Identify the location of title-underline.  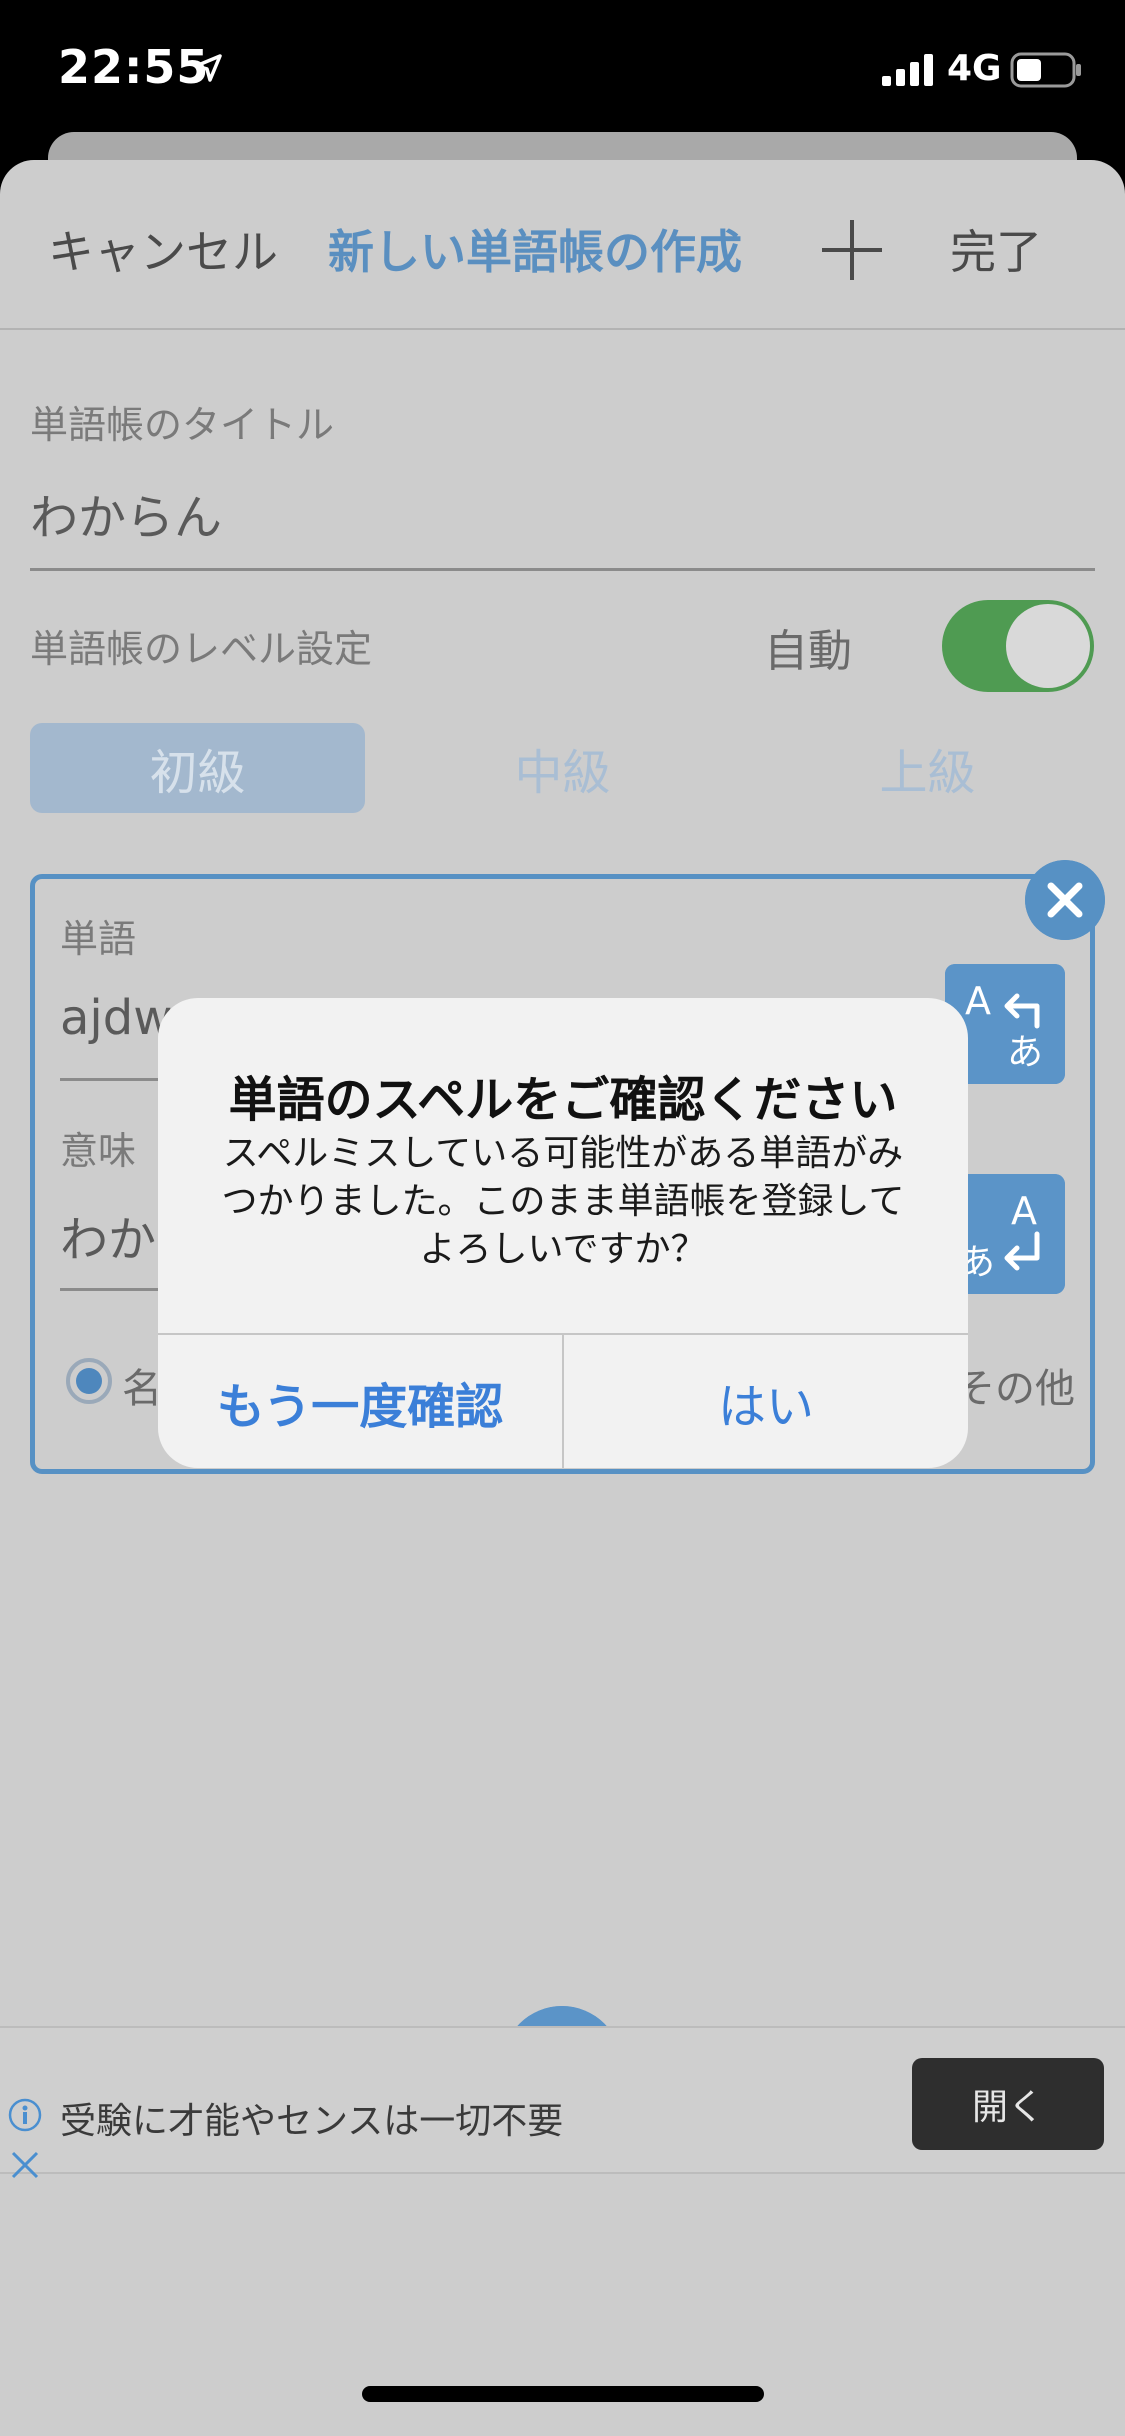
(562, 569).